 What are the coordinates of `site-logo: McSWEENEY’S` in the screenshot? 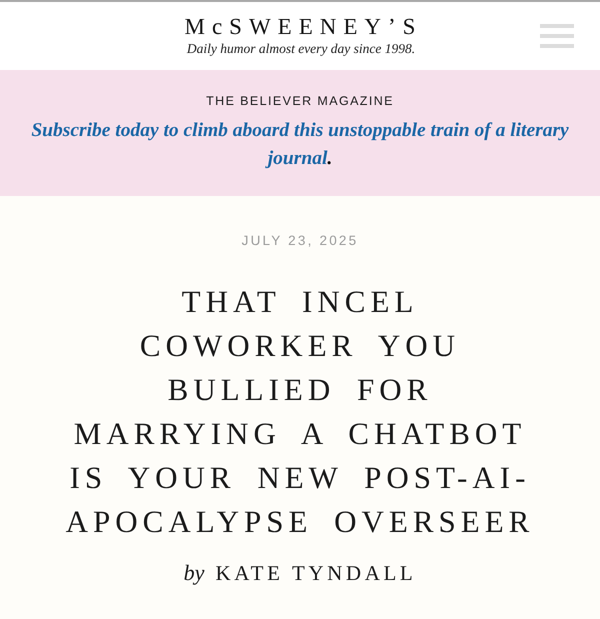 It's located at (300, 27).